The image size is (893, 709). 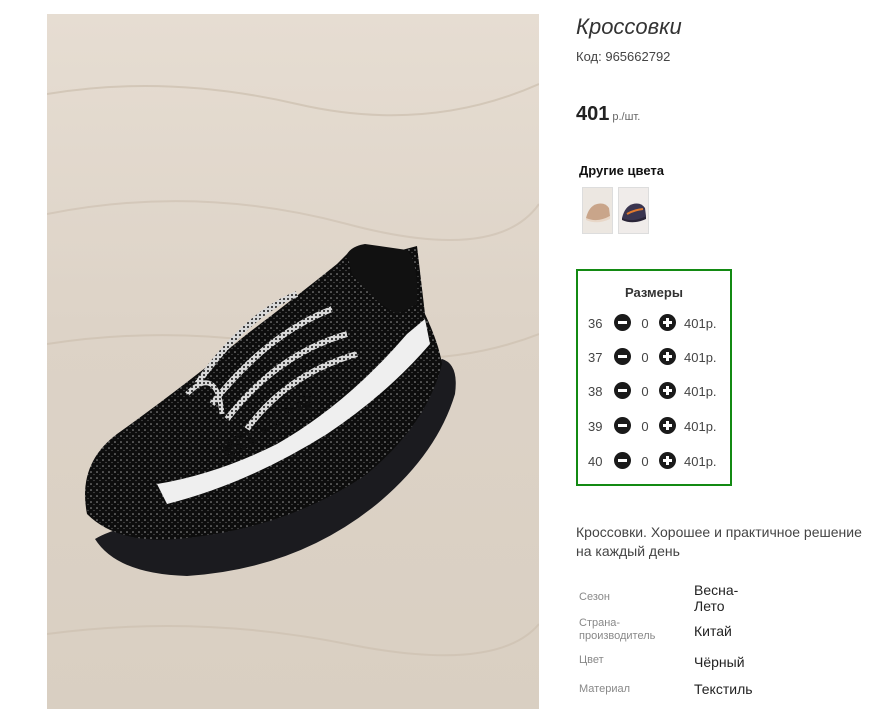 What do you see at coordinates (654, 292) in the screenshot?
I see `sizes-title: Размеры` at bounding box center [654, 292].